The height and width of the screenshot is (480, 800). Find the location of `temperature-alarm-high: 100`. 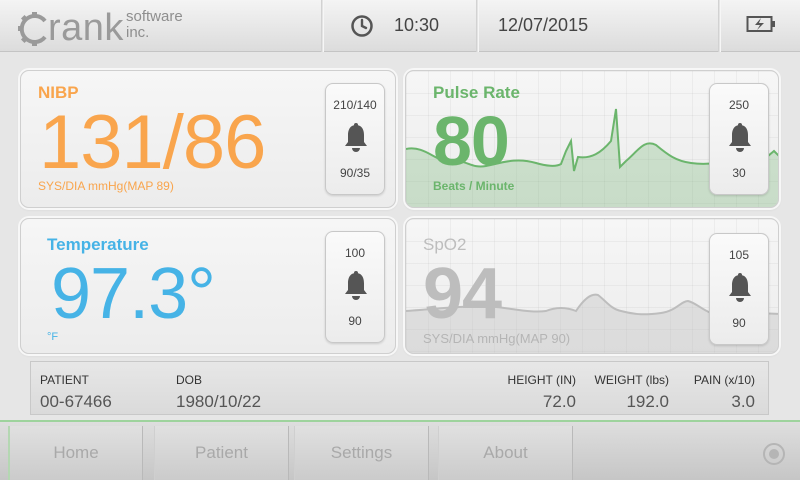

temperature-alarm-high: 100 is located at coordinates (355, 253).